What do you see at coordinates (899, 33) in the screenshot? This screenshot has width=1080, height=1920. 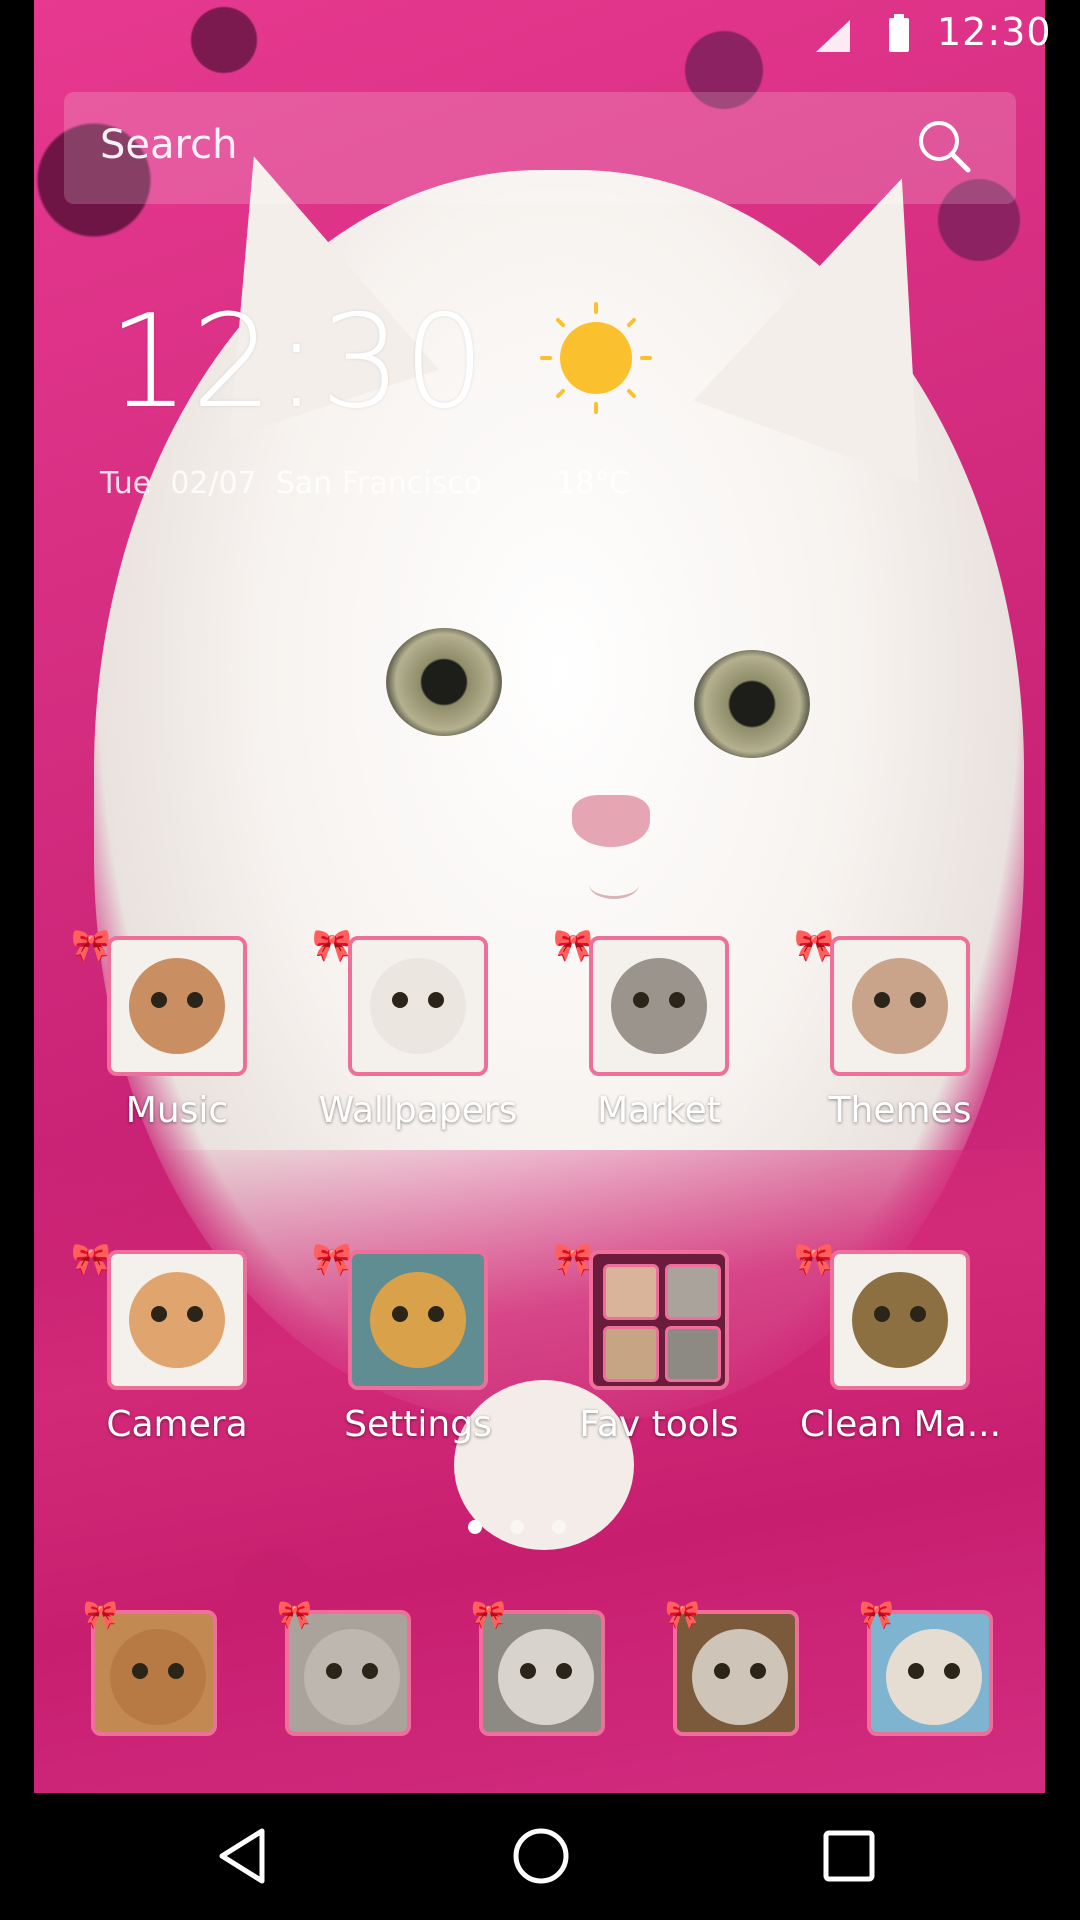 I see `battery-icon` at bounding box center [899, 33].